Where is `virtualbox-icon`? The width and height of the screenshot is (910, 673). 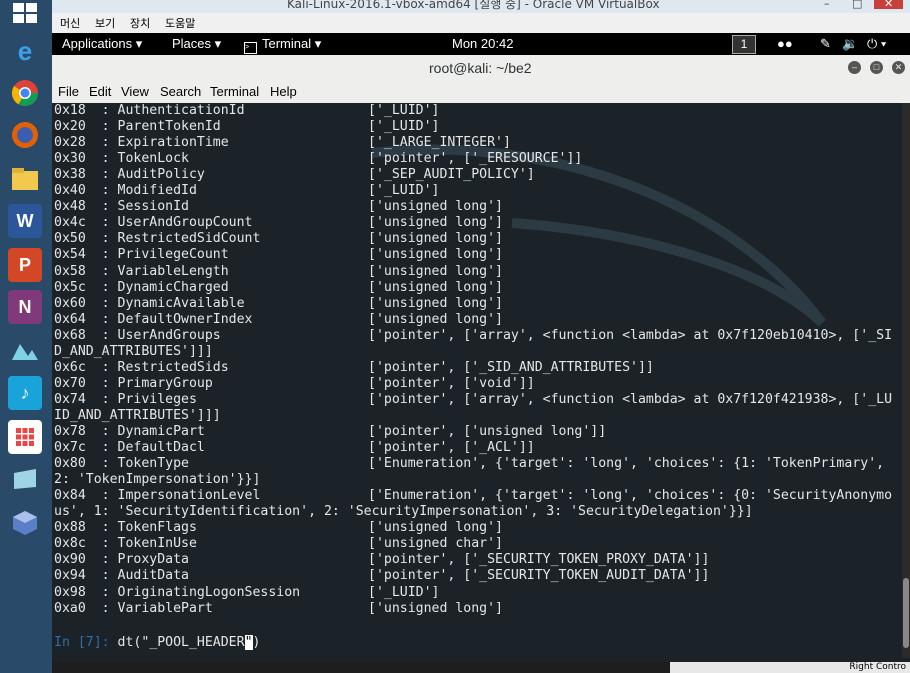
virtualbox-icon is located at coordinates (25, 523).